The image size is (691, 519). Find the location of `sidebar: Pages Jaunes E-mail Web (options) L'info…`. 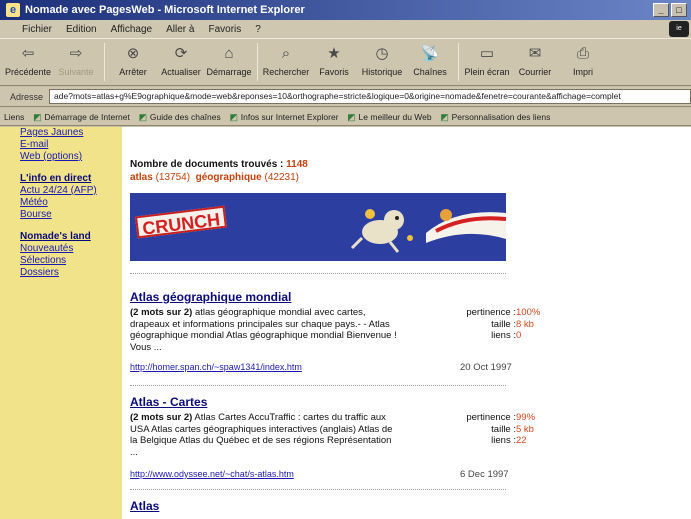

sidebar: Pages Jaunes E-mail Web (options) L'info… is located at coordinates (61, 323).